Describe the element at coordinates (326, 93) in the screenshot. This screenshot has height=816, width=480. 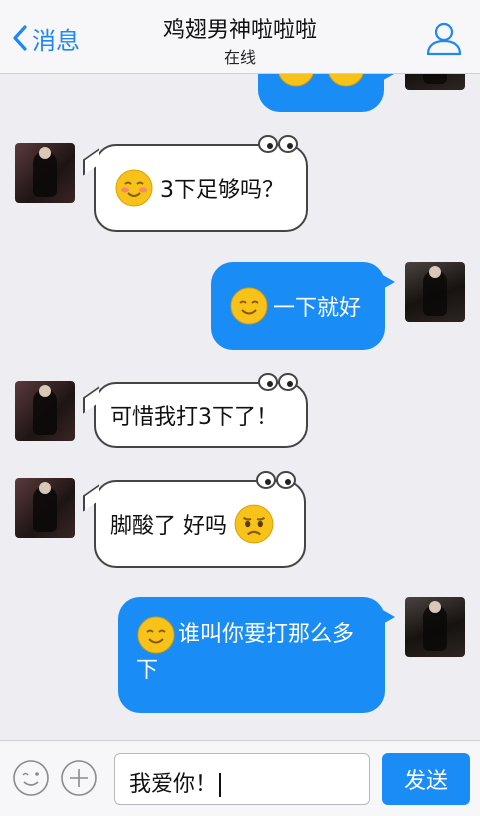
I see `message-bubble-outgoing` at that location.